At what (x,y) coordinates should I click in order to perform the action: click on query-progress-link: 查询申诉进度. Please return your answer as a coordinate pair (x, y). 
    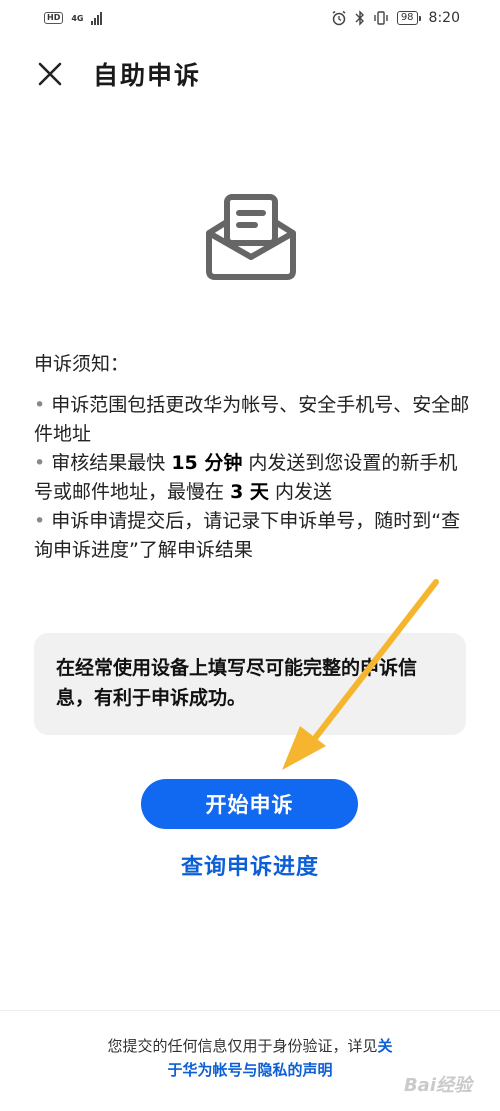
    Looking at the image, I should click on (250, 865).